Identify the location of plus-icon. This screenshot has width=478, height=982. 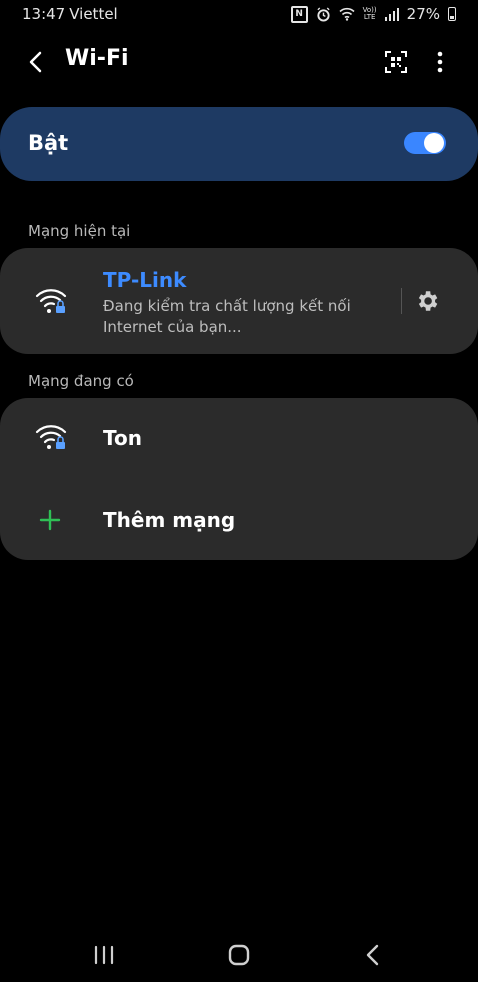
(50, 520).